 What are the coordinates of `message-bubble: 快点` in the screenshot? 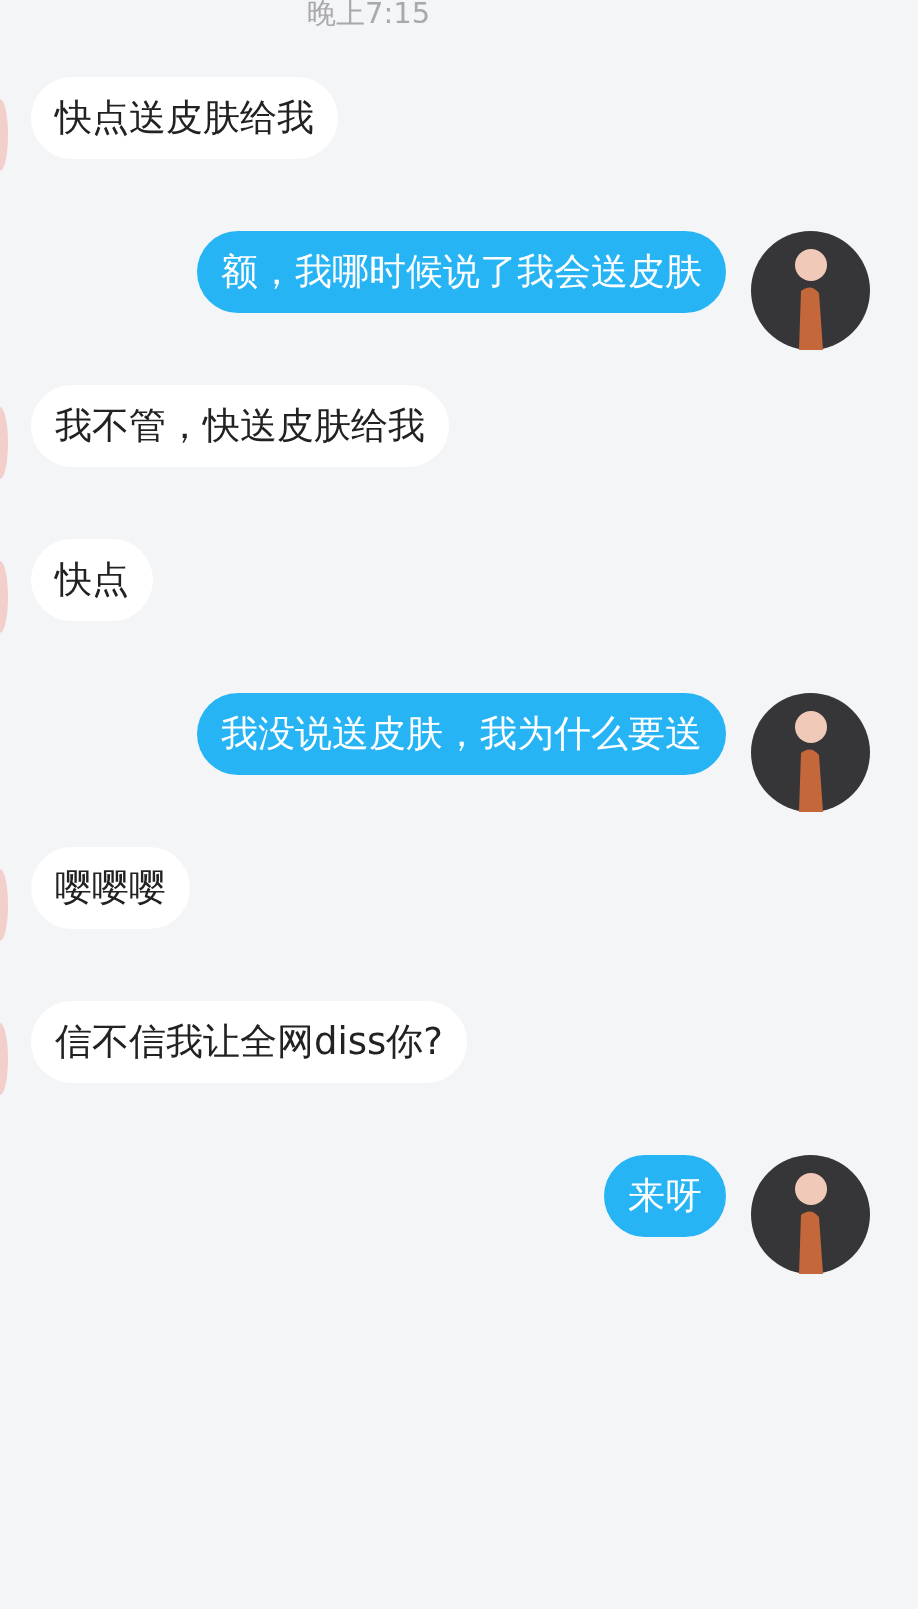 It's located at (92, 580).